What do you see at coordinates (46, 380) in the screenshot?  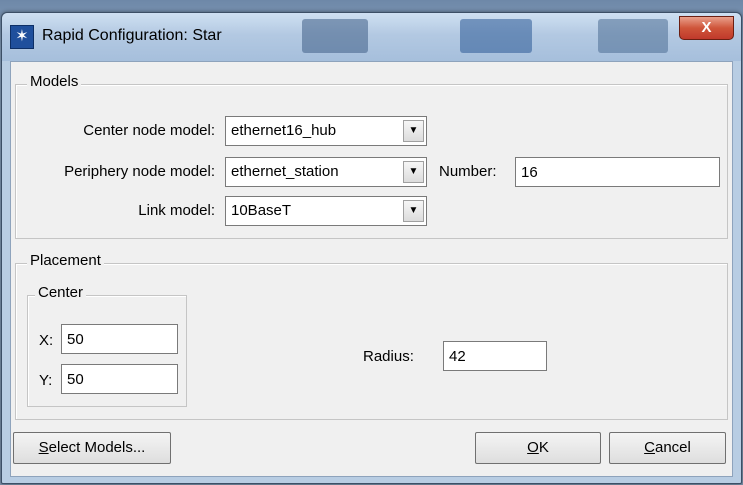 I see `y-label: Y:` at bounding box center [46, 380].